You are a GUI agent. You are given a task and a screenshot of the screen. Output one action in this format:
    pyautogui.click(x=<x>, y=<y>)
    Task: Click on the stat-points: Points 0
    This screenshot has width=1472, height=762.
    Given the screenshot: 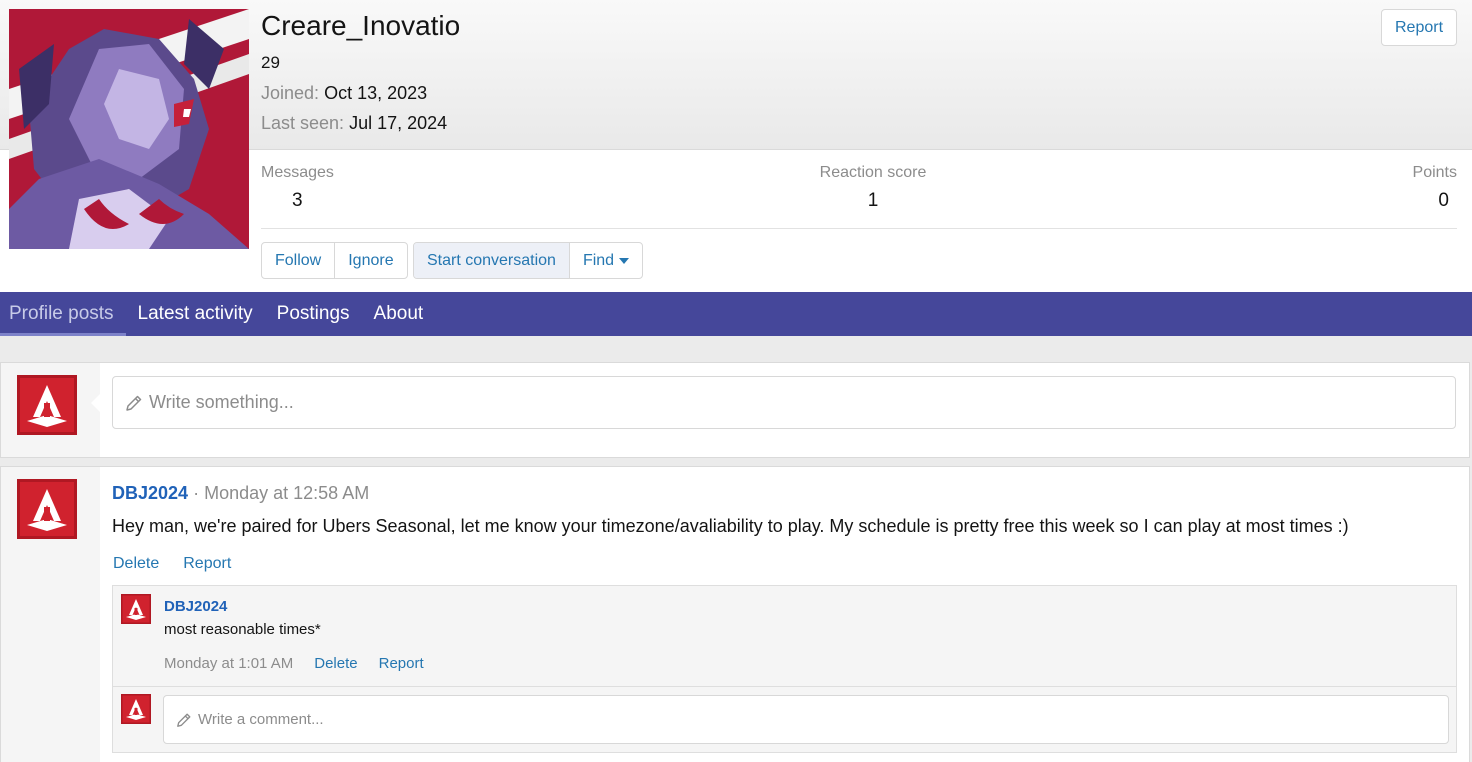 What is the action you would take?
    pyautogui.click(x=1435, y=188)
    